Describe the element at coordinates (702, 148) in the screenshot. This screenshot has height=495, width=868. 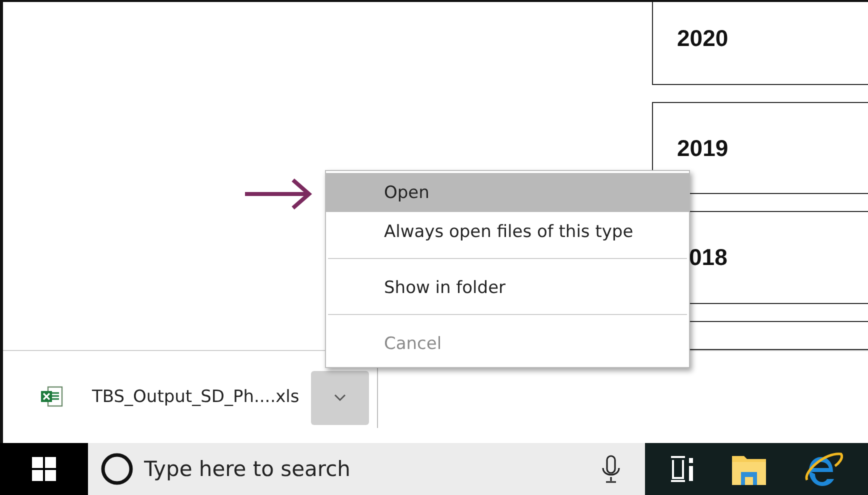
I see `year-label: 2019` at that location.